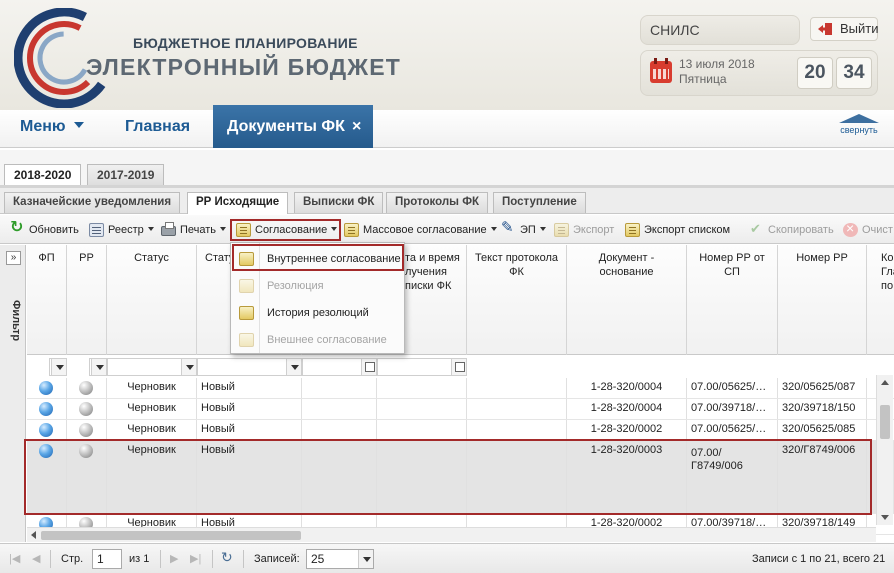 The image size is (894, 573). What do you see at coordinates (884, 450) in the screenshot?
I see `vertical-scrollbar` at bounding box center [884, 450].